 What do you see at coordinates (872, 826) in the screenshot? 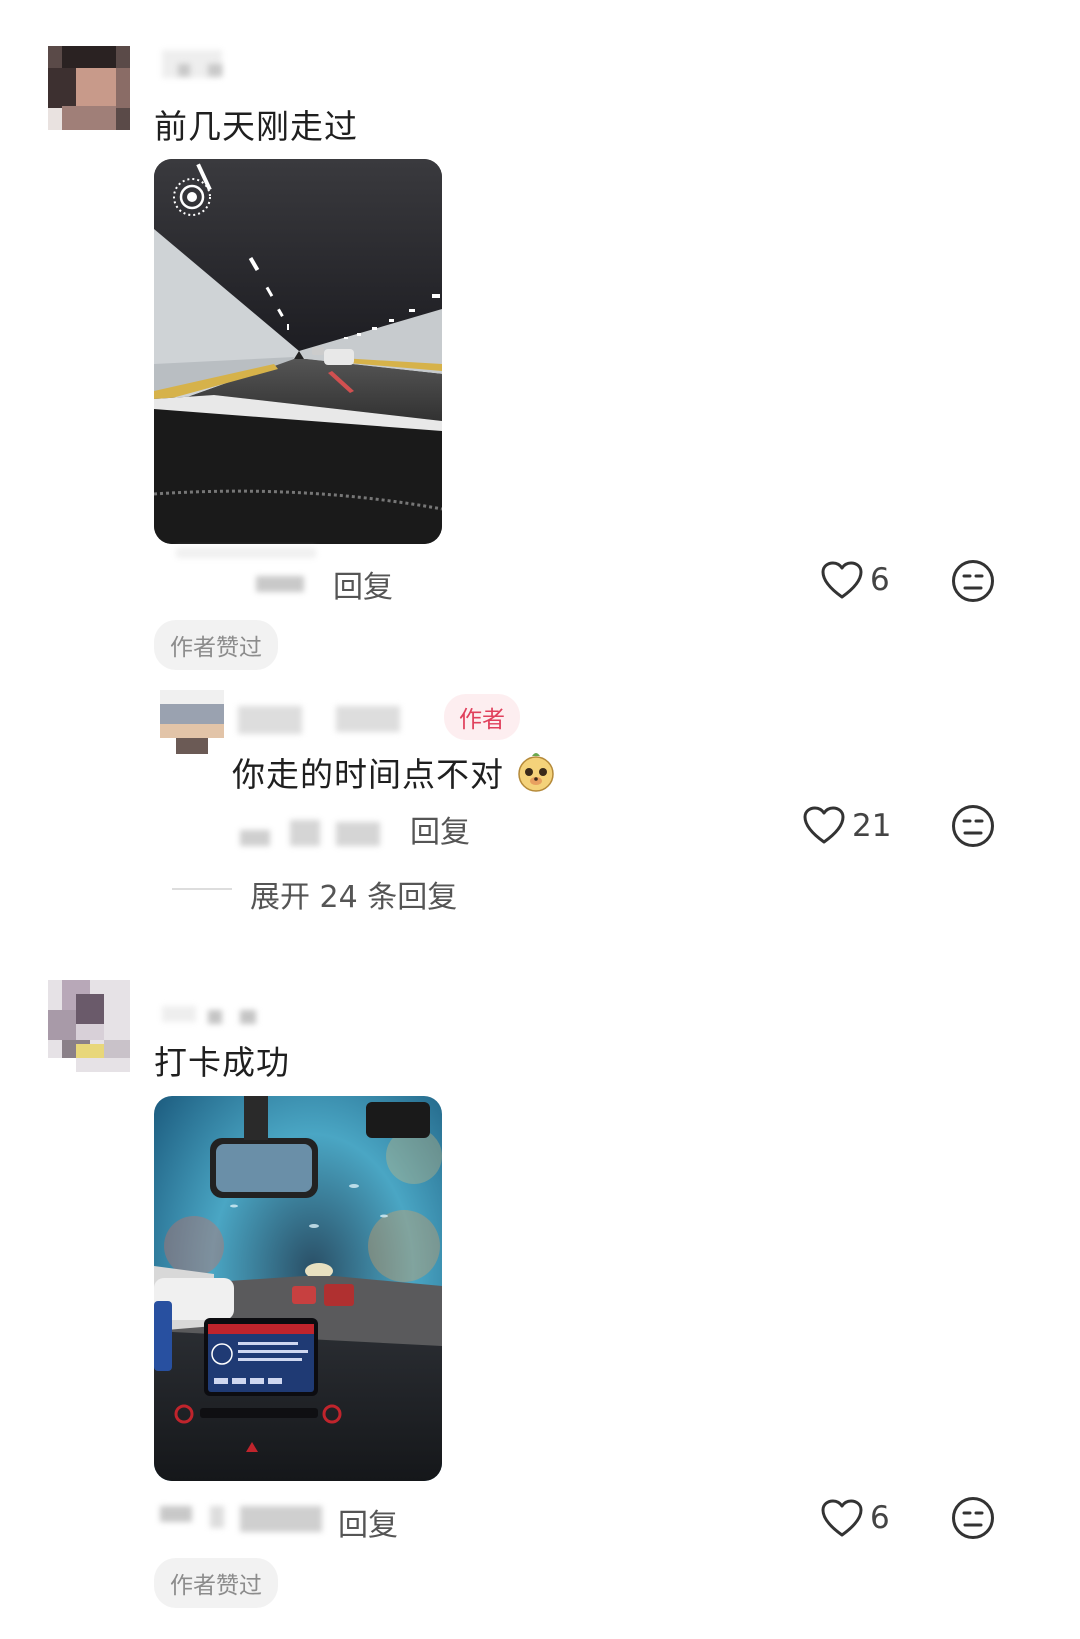
I see `like-count: 21` at bounding box center [872, 826].